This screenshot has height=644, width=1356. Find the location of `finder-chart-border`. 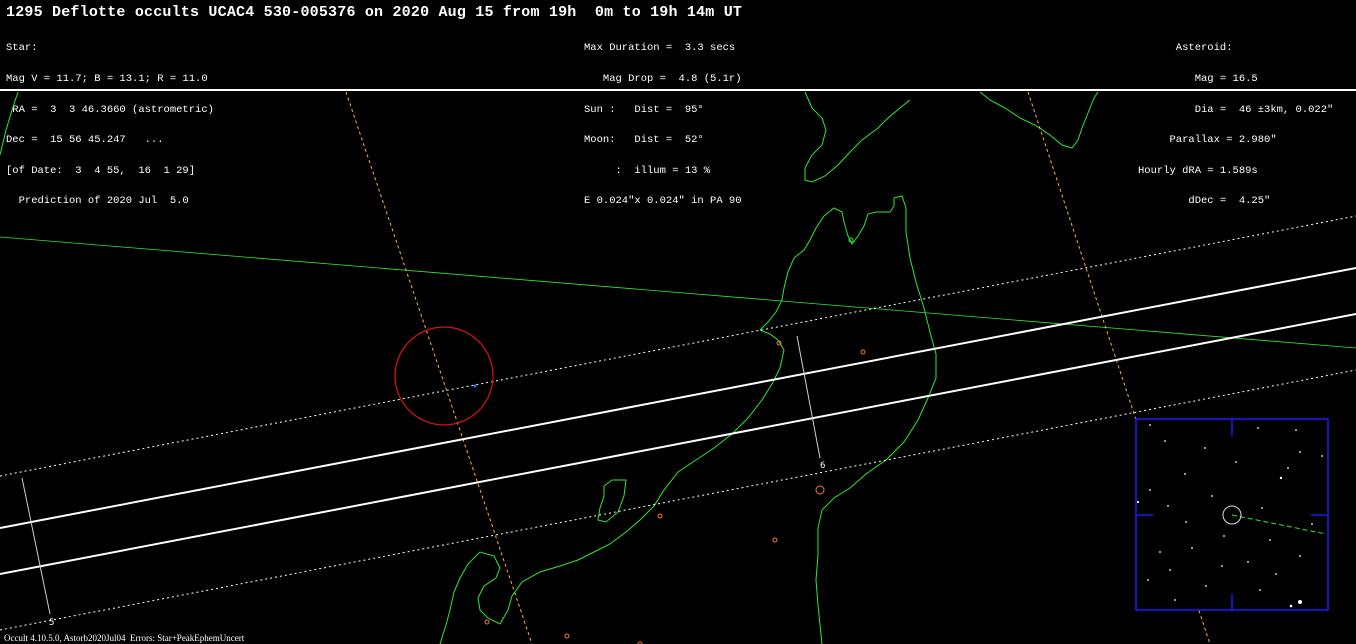

finder-chart-border is located at coordinates (1232, 514).